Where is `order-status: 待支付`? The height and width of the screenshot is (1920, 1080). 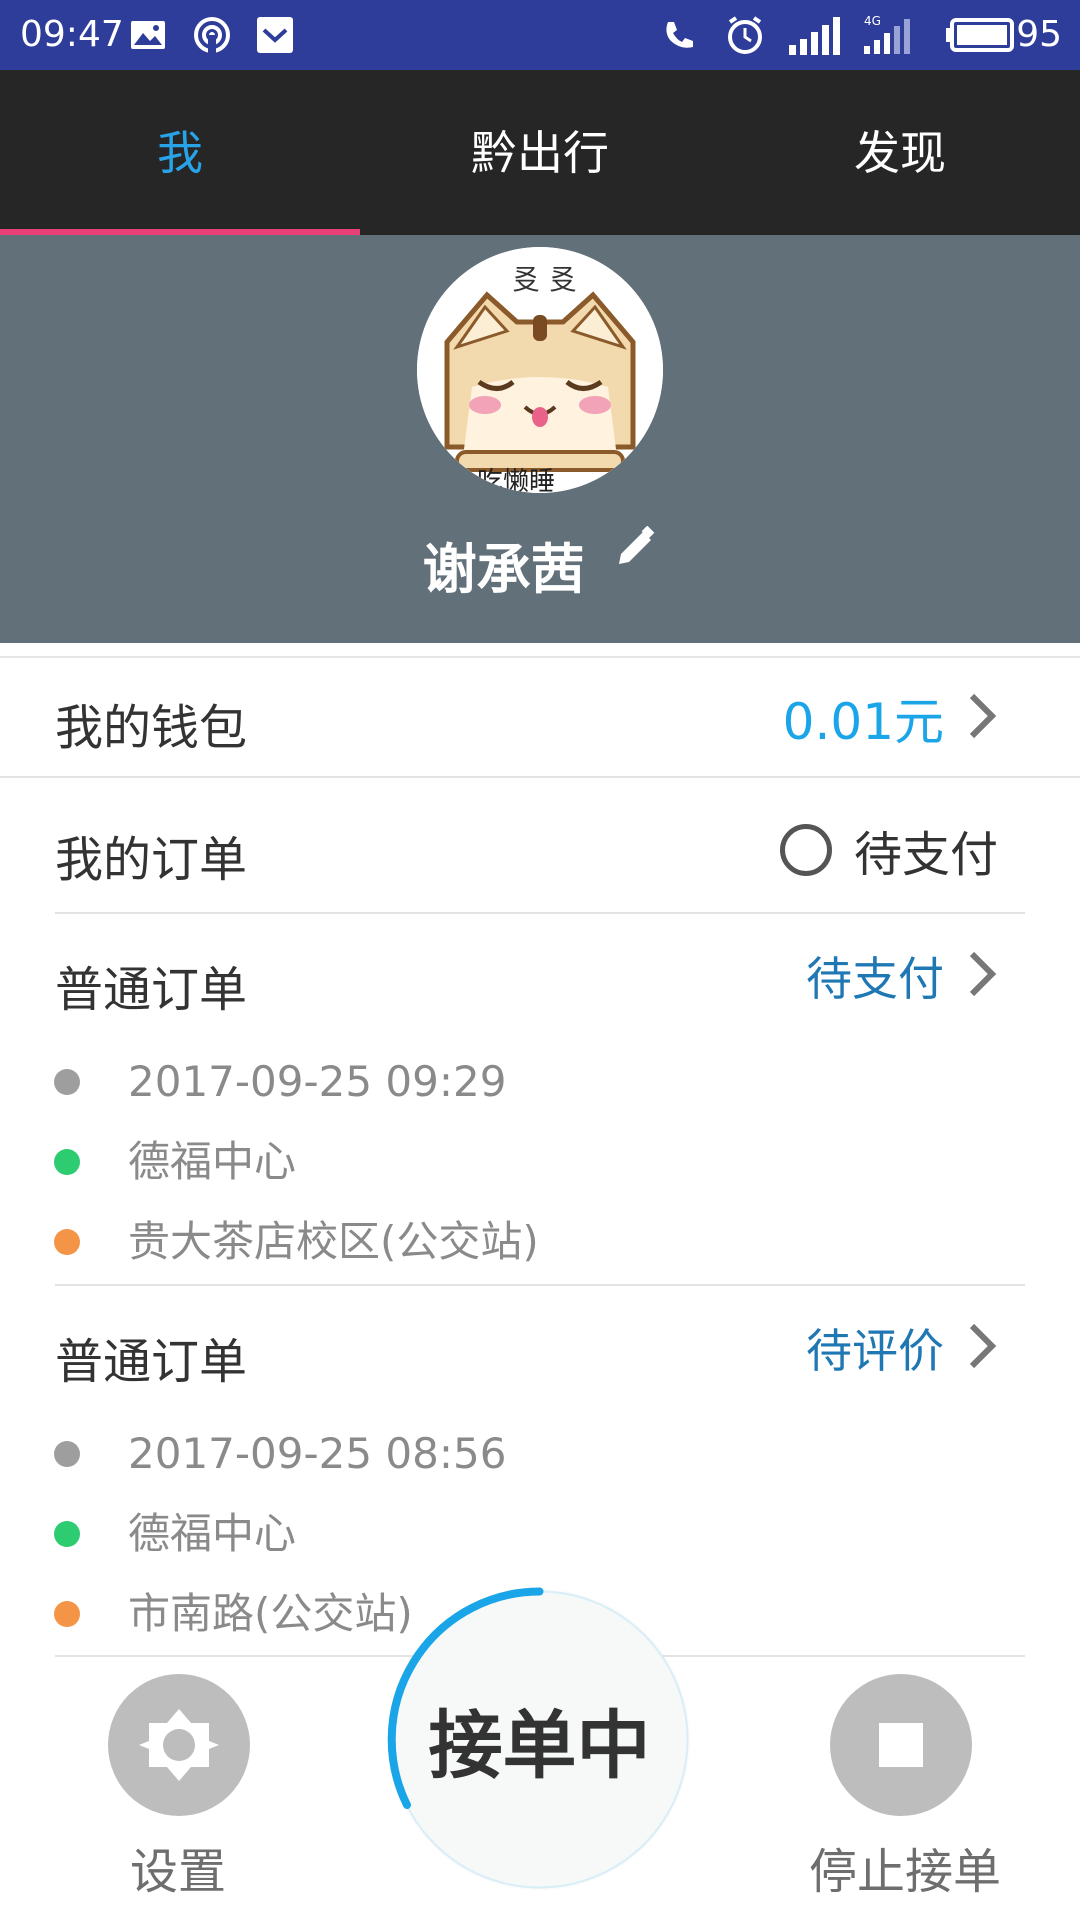 order-status: 待支付 is located at coordinates (875, 979).